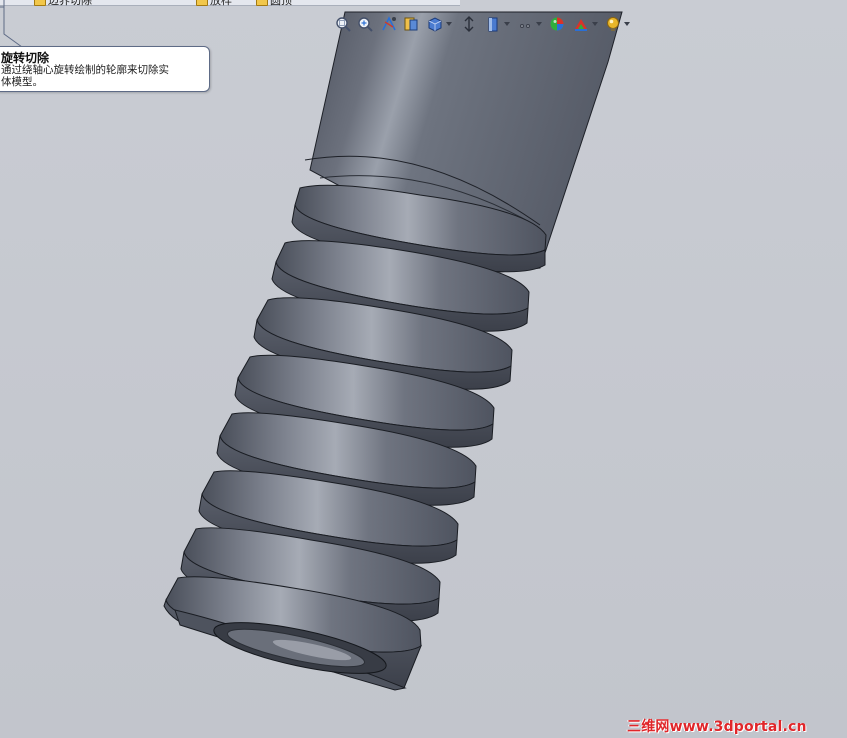 This screenshot has width=847, height=738. I want to click on site-watermark: 三维网www.3dportal.cn, so click(717, 727).